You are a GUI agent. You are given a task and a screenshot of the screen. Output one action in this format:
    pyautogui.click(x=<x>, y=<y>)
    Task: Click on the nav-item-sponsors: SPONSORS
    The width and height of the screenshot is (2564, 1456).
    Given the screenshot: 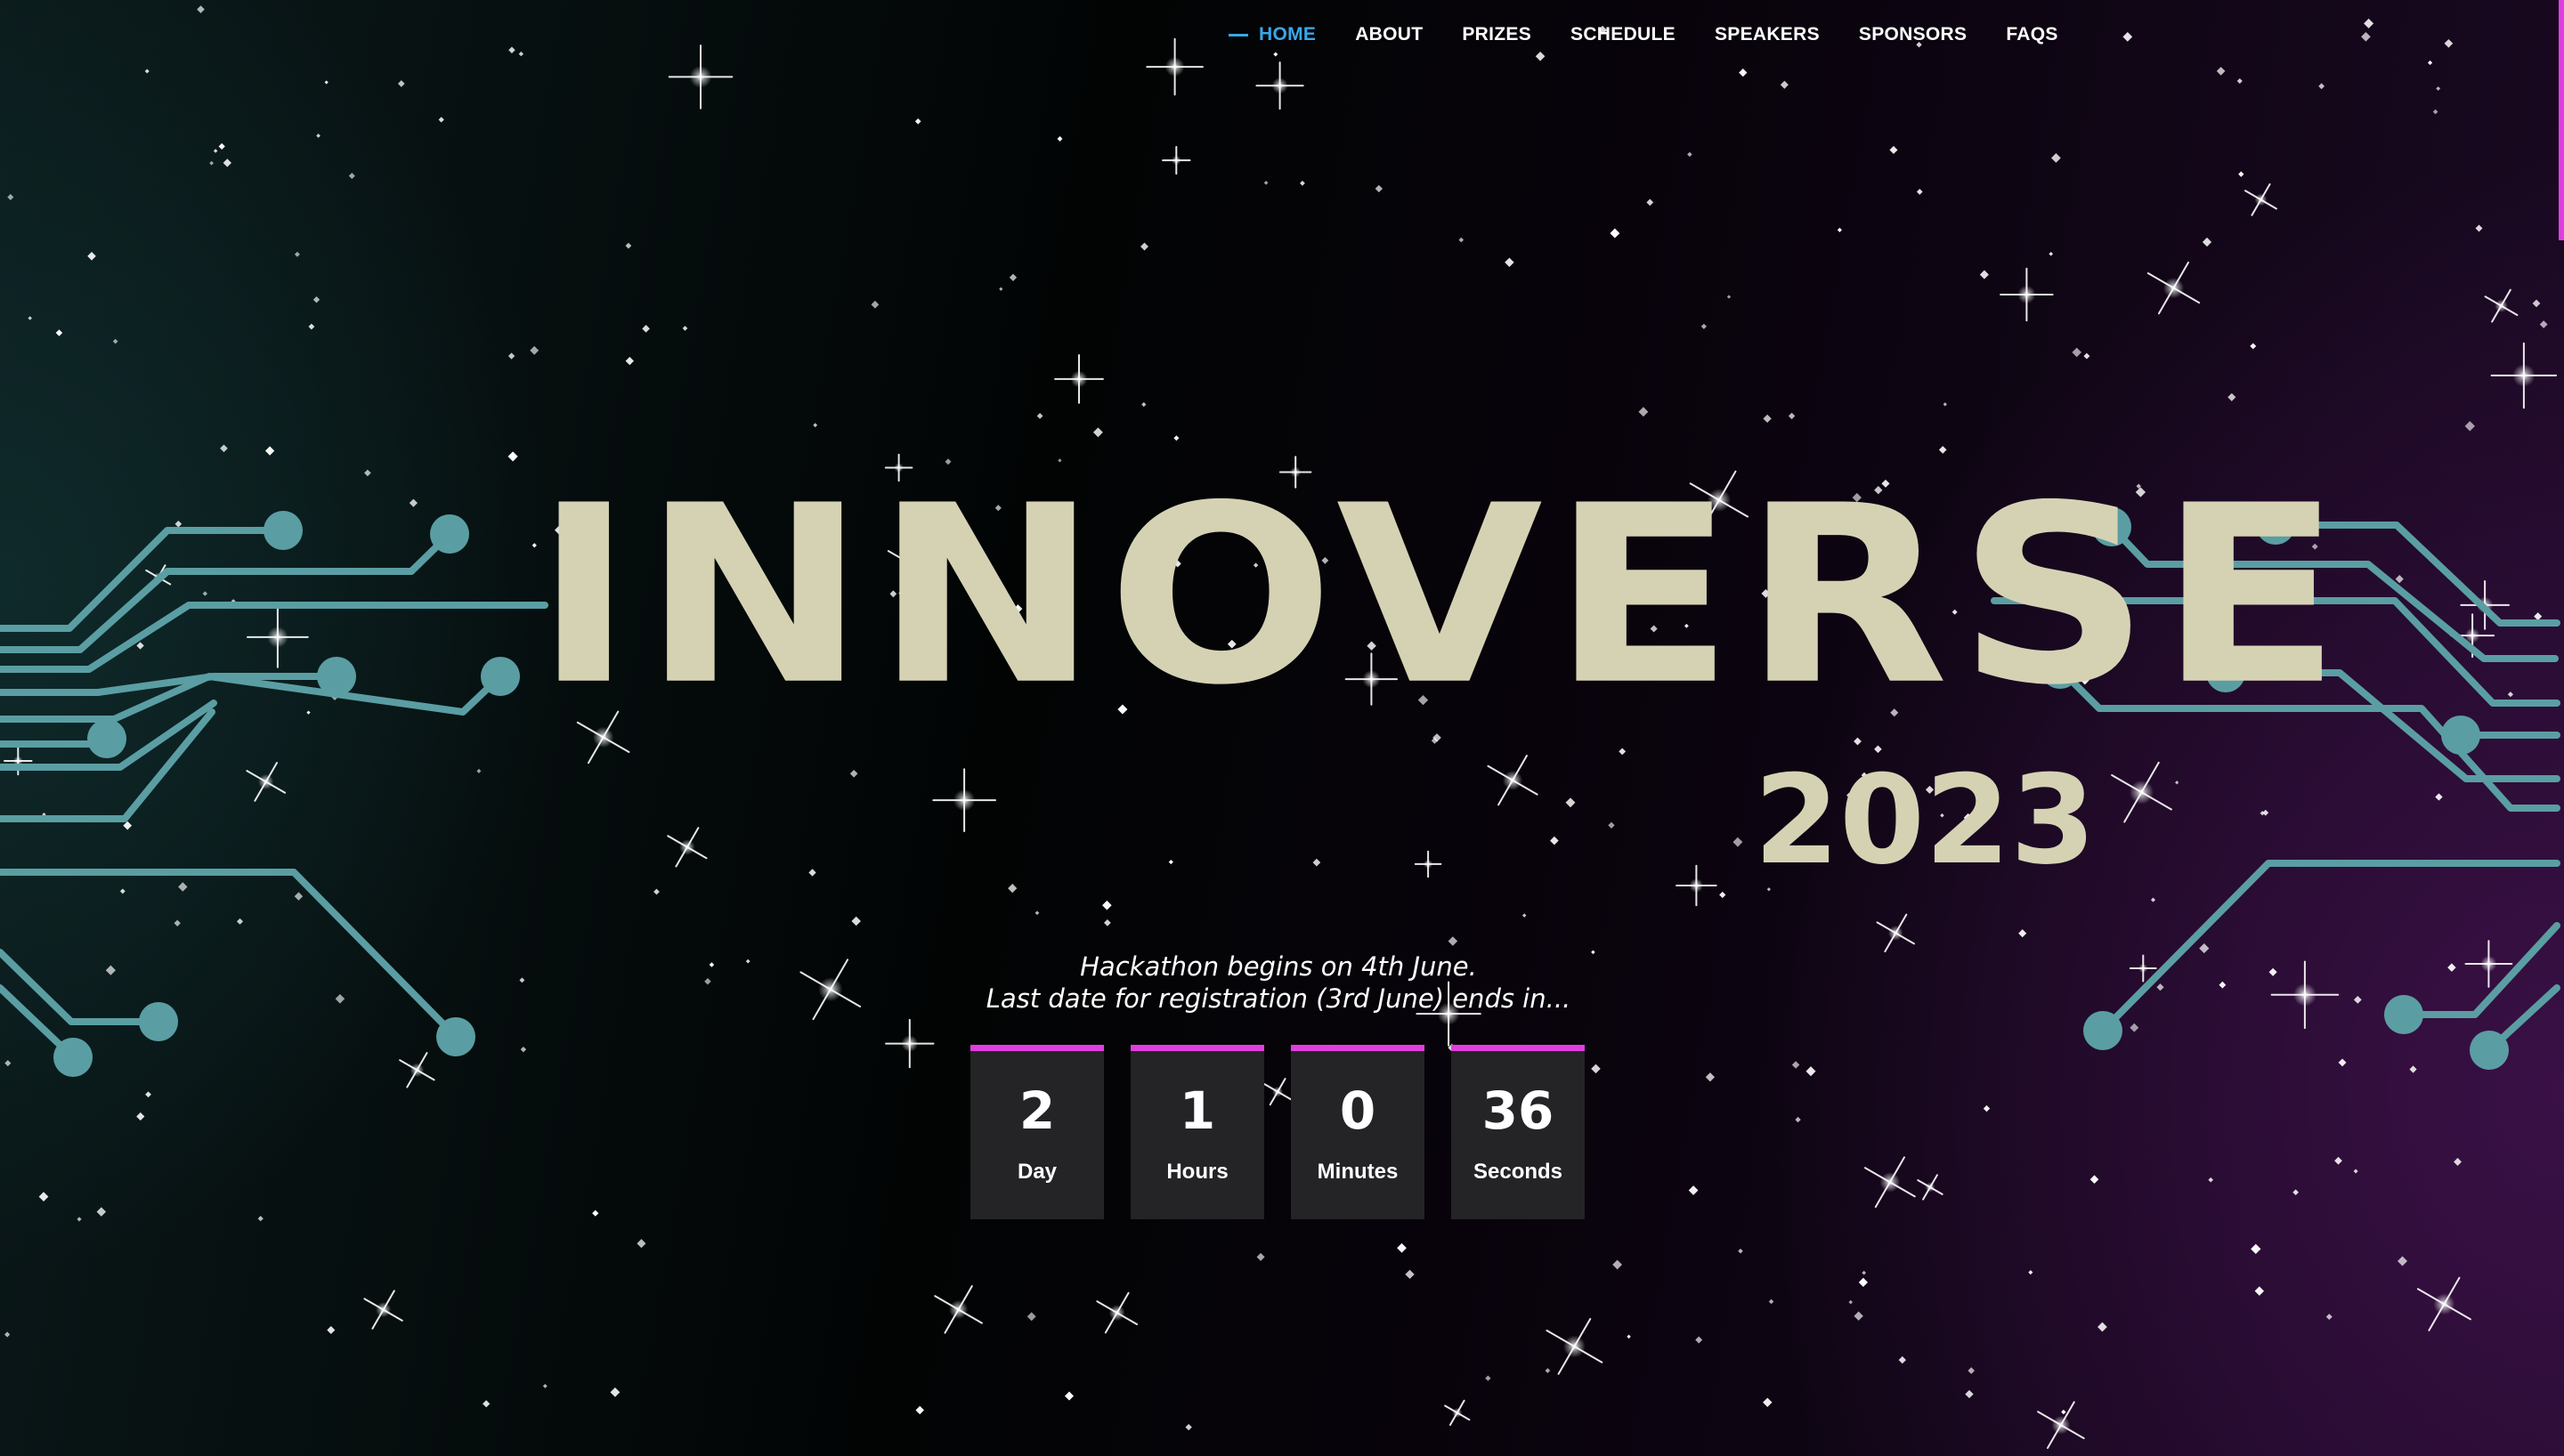 What is the action you would take?
    pyautogui.click(x=1913, y=34)
    